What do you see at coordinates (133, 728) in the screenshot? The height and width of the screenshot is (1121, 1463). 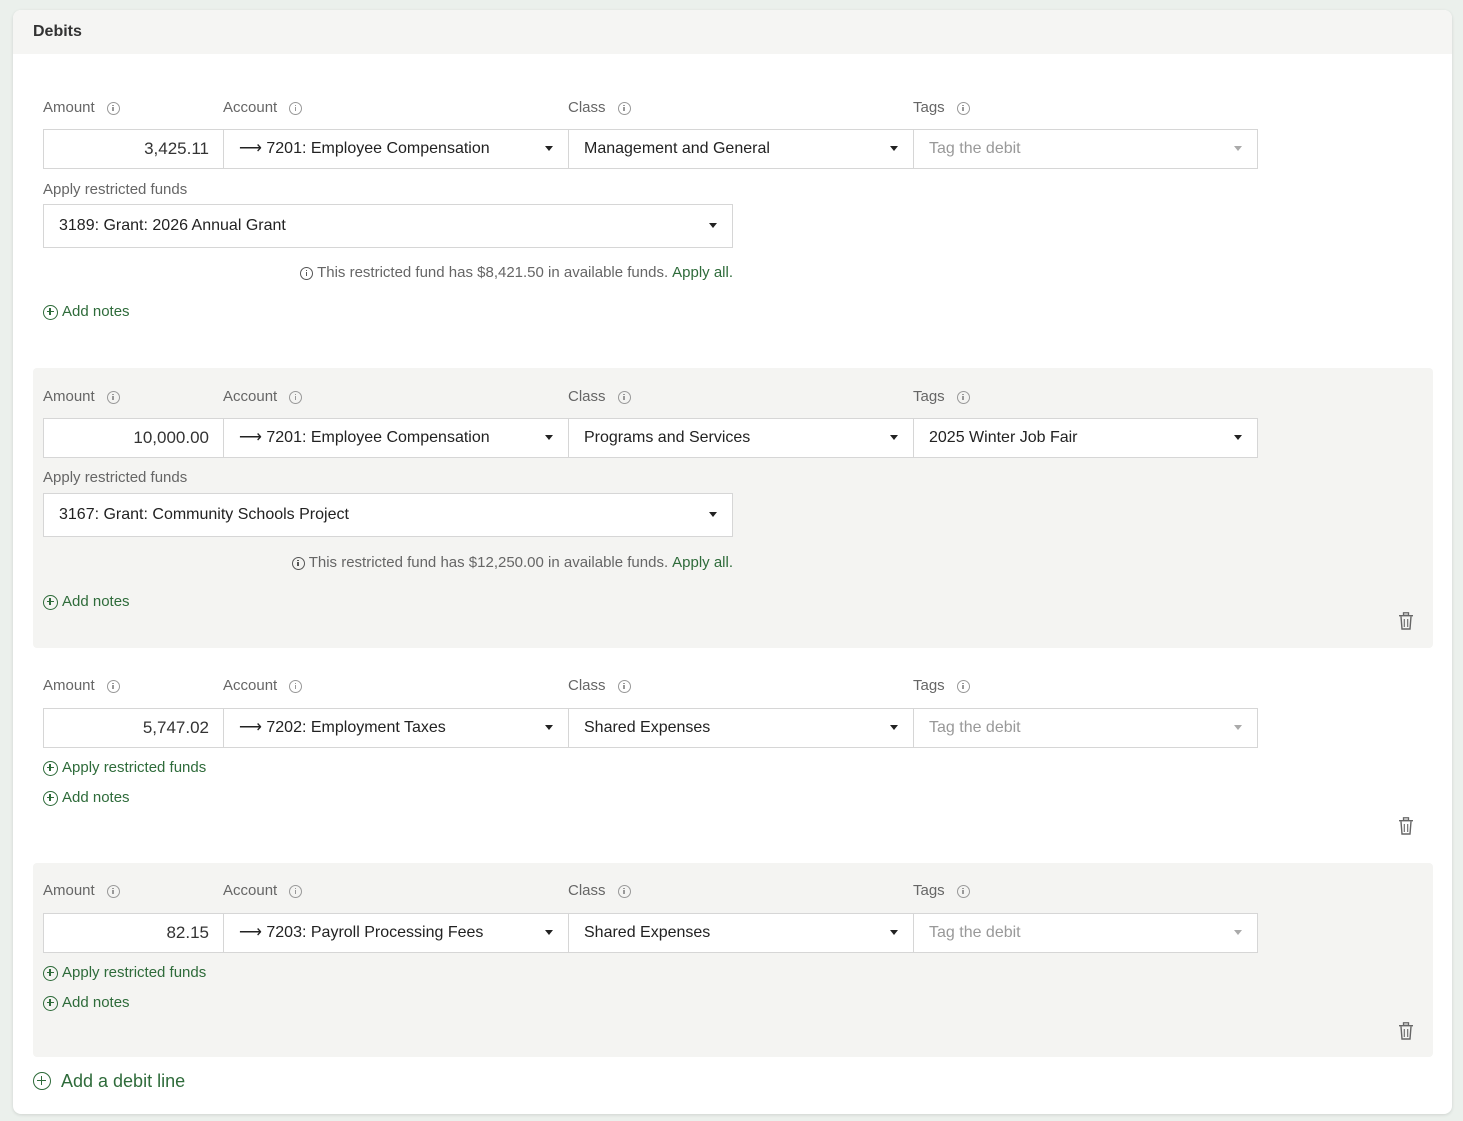 I see `amount-input: 5,747.02` at bounding box center [133, 728].